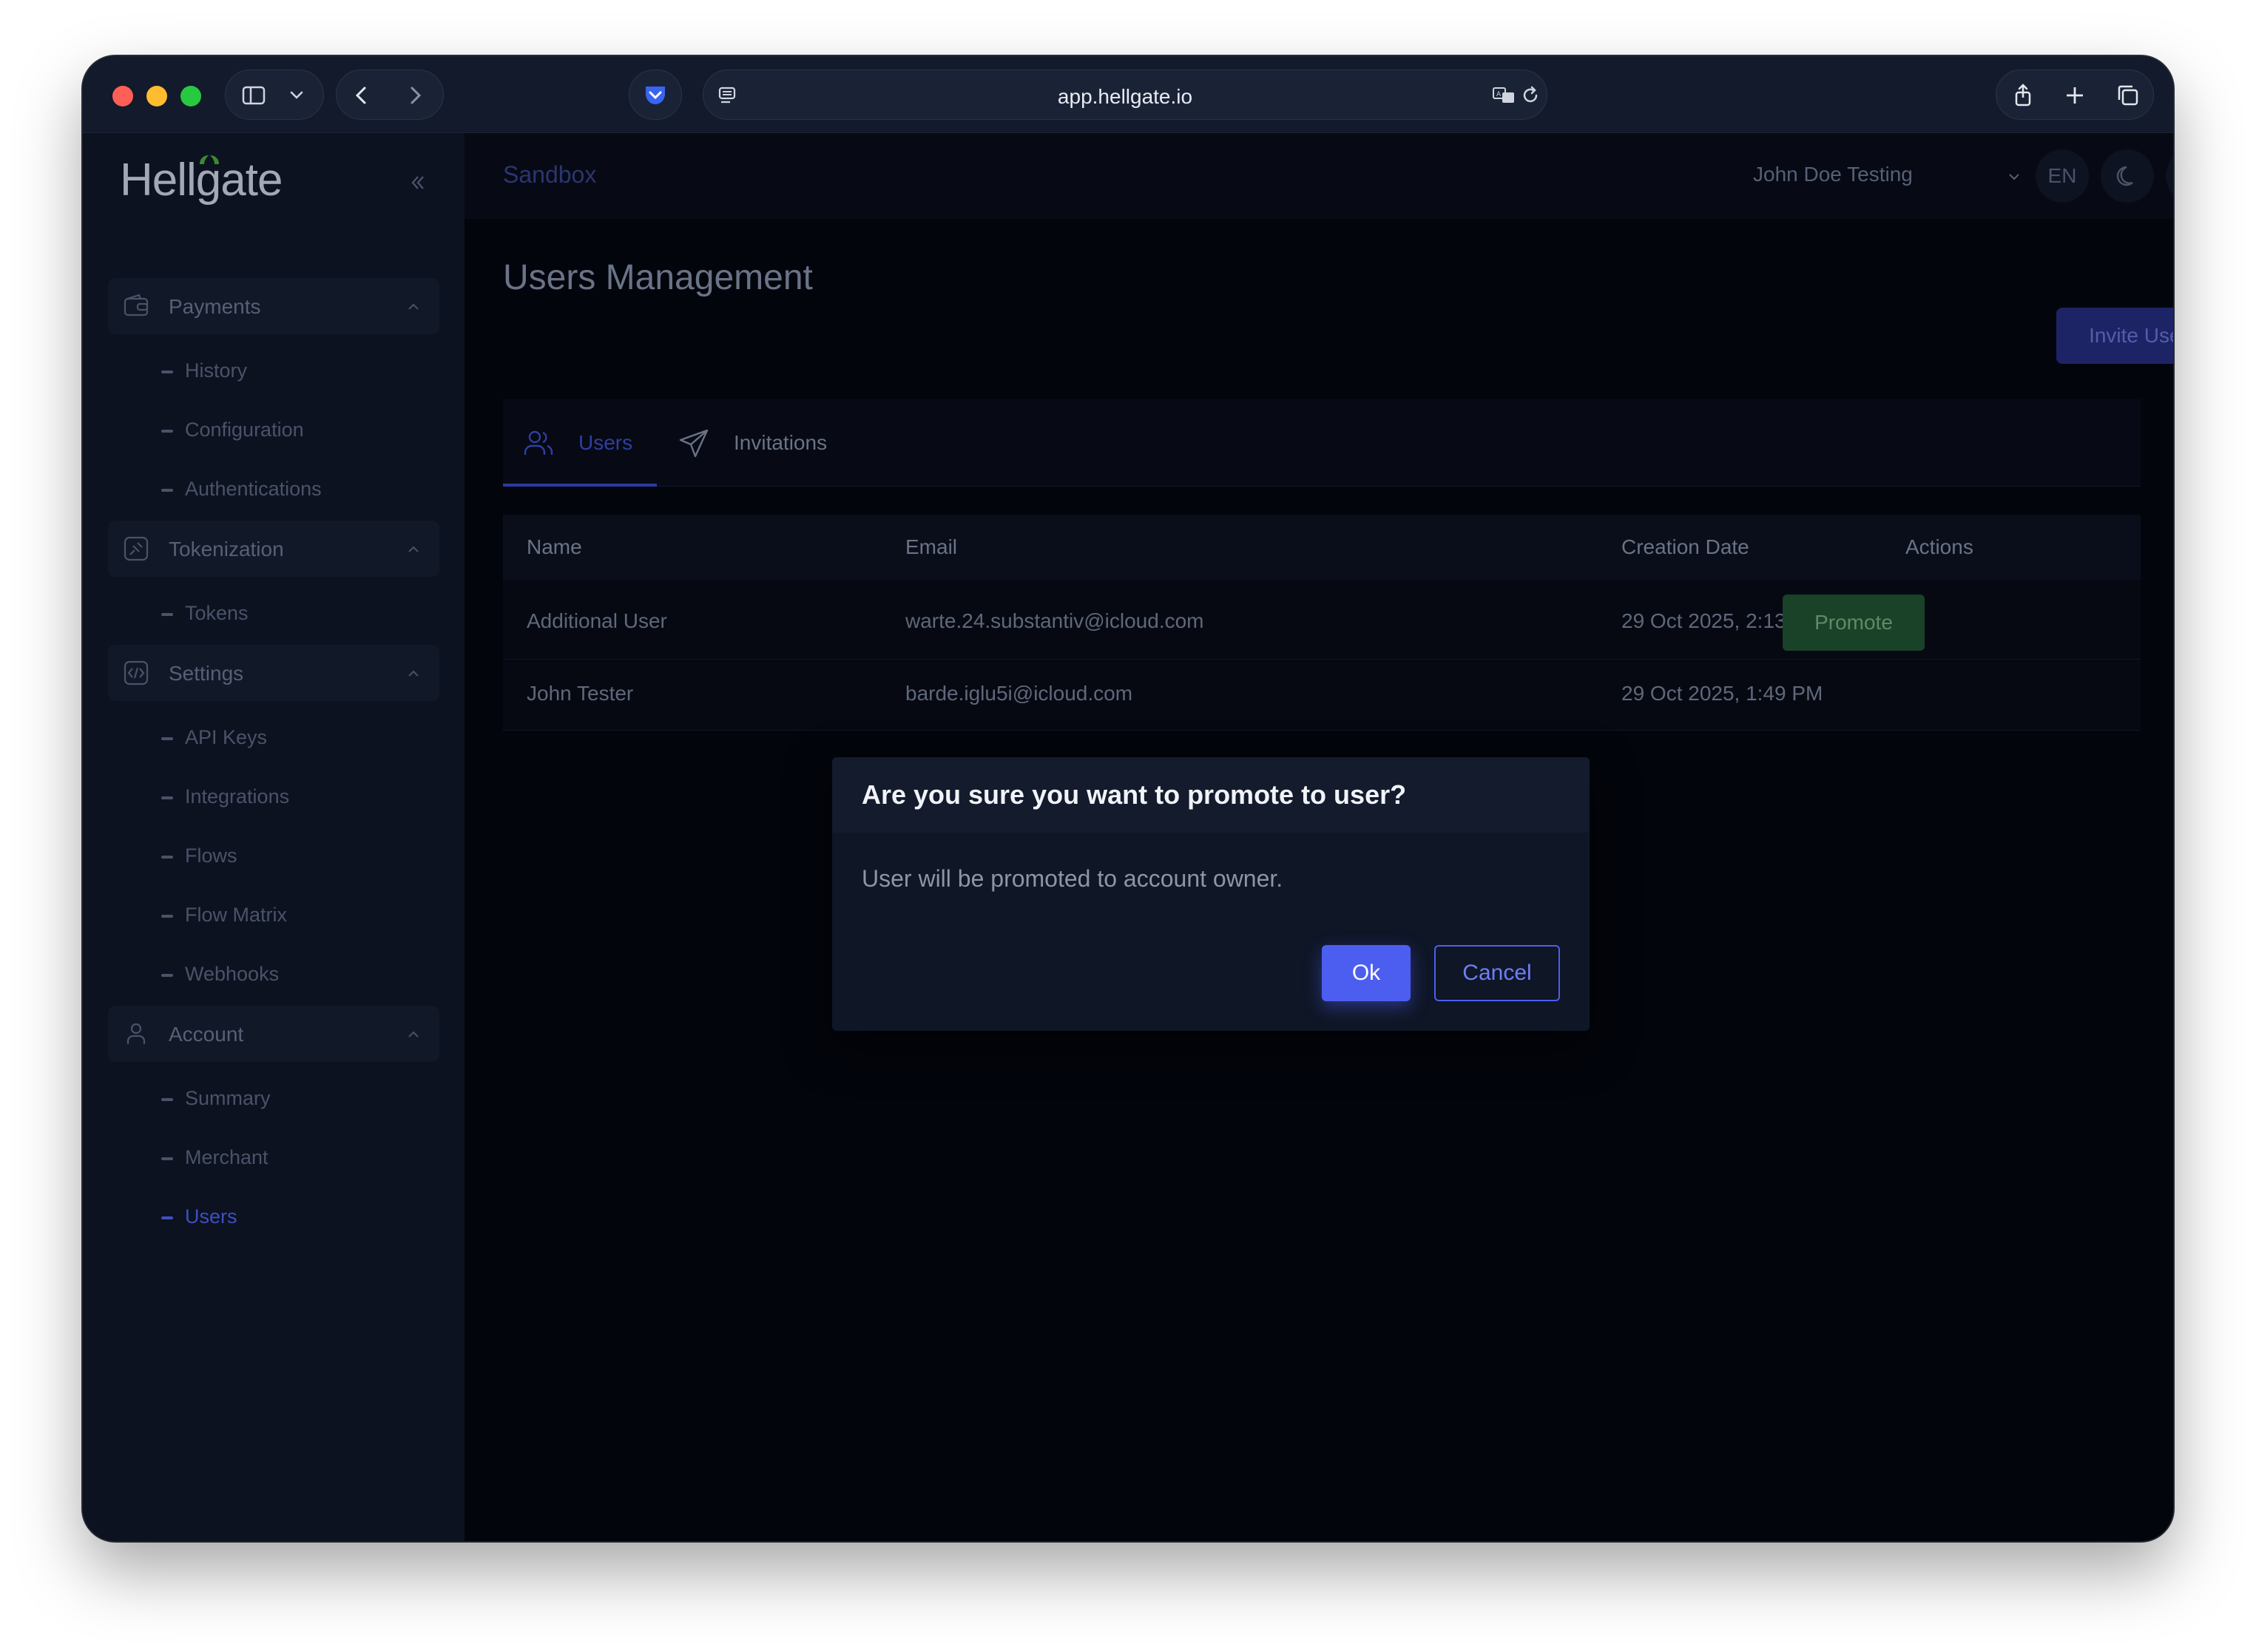 The height and width of the screenshot is (1652, 2256). Describe the element at coordinates (273, 306) in the screenshot. I see `sidebar-group-payments: Payments` at that location.